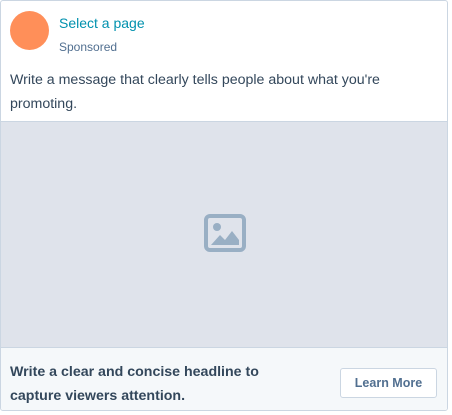 The height and width of the screenshot is (415, 452). Describe the element at coordinates (388, 383) in the screenshot. I see `learn-more-button: Learn More` at that location.